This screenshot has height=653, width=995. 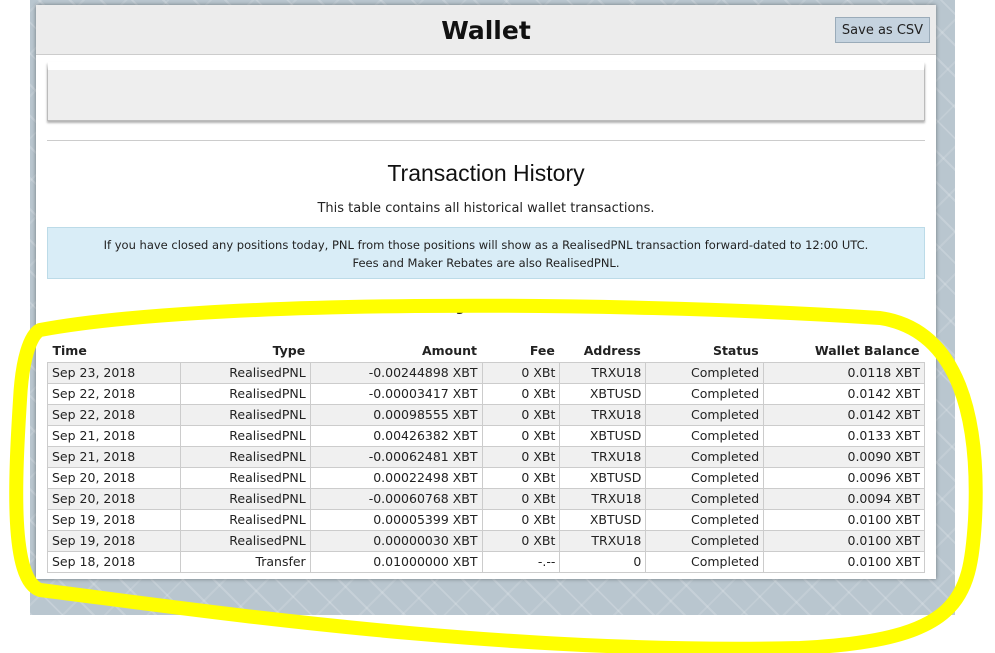 What do you see at coordinates (486, 173) in the screenshot?
I see `section-title: Transaction History` at bounding box center [486, 173].